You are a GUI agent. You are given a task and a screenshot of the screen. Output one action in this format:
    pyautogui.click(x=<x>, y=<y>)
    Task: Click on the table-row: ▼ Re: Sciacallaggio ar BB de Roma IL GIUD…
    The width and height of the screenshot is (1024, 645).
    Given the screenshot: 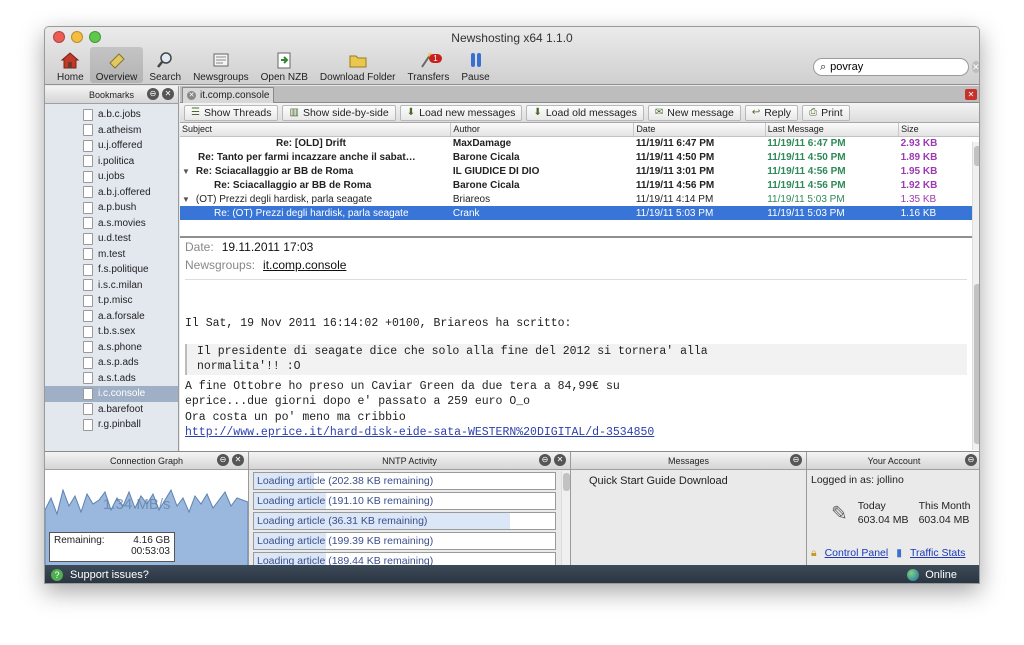 What is the action you would take?
    pyautogui.click(x=579, y=171)
    